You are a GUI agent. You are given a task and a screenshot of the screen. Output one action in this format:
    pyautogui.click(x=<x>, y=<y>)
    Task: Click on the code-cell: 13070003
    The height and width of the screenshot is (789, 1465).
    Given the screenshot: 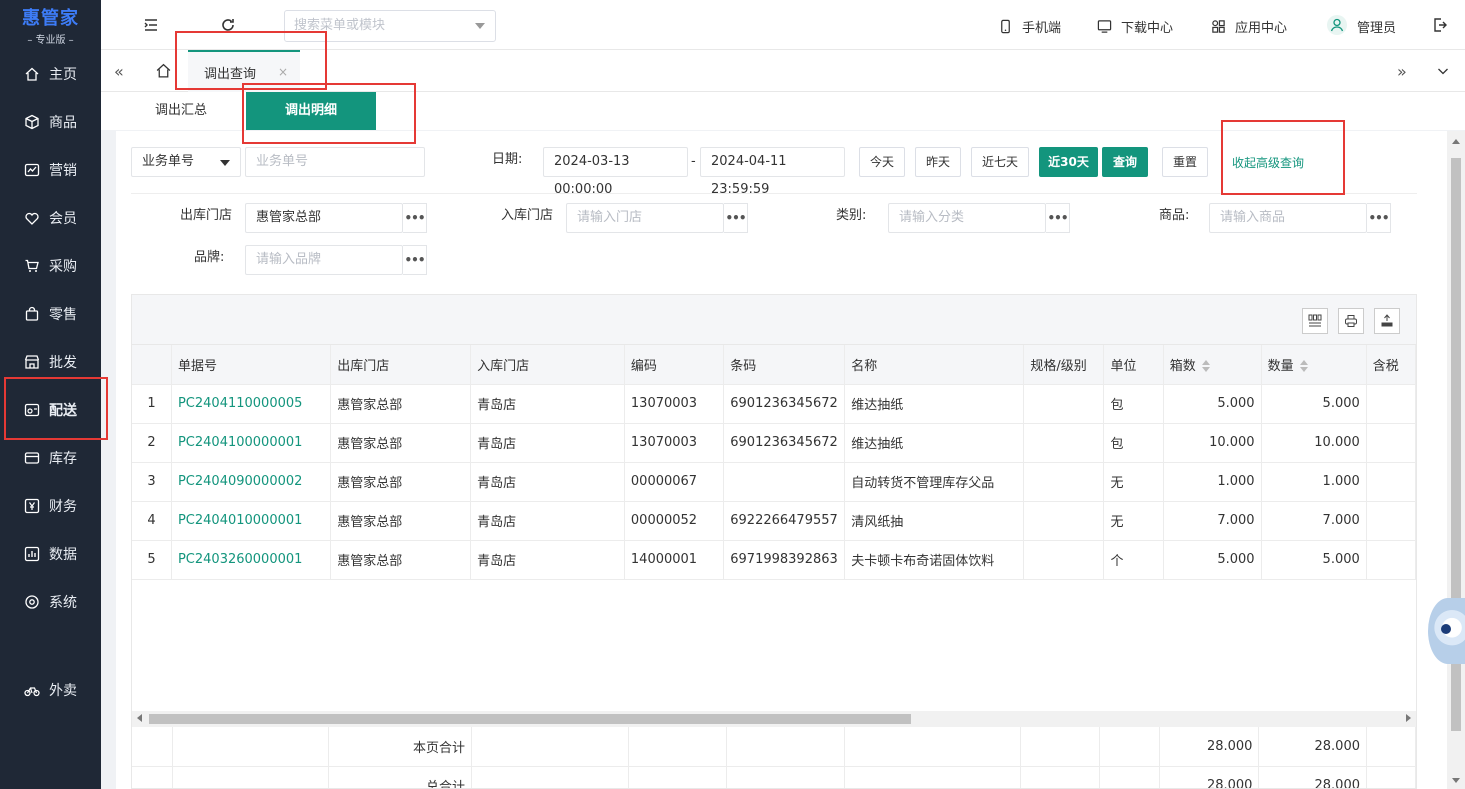 What is the action you would take?
    pyautogui.click(x=674, y=443)
    